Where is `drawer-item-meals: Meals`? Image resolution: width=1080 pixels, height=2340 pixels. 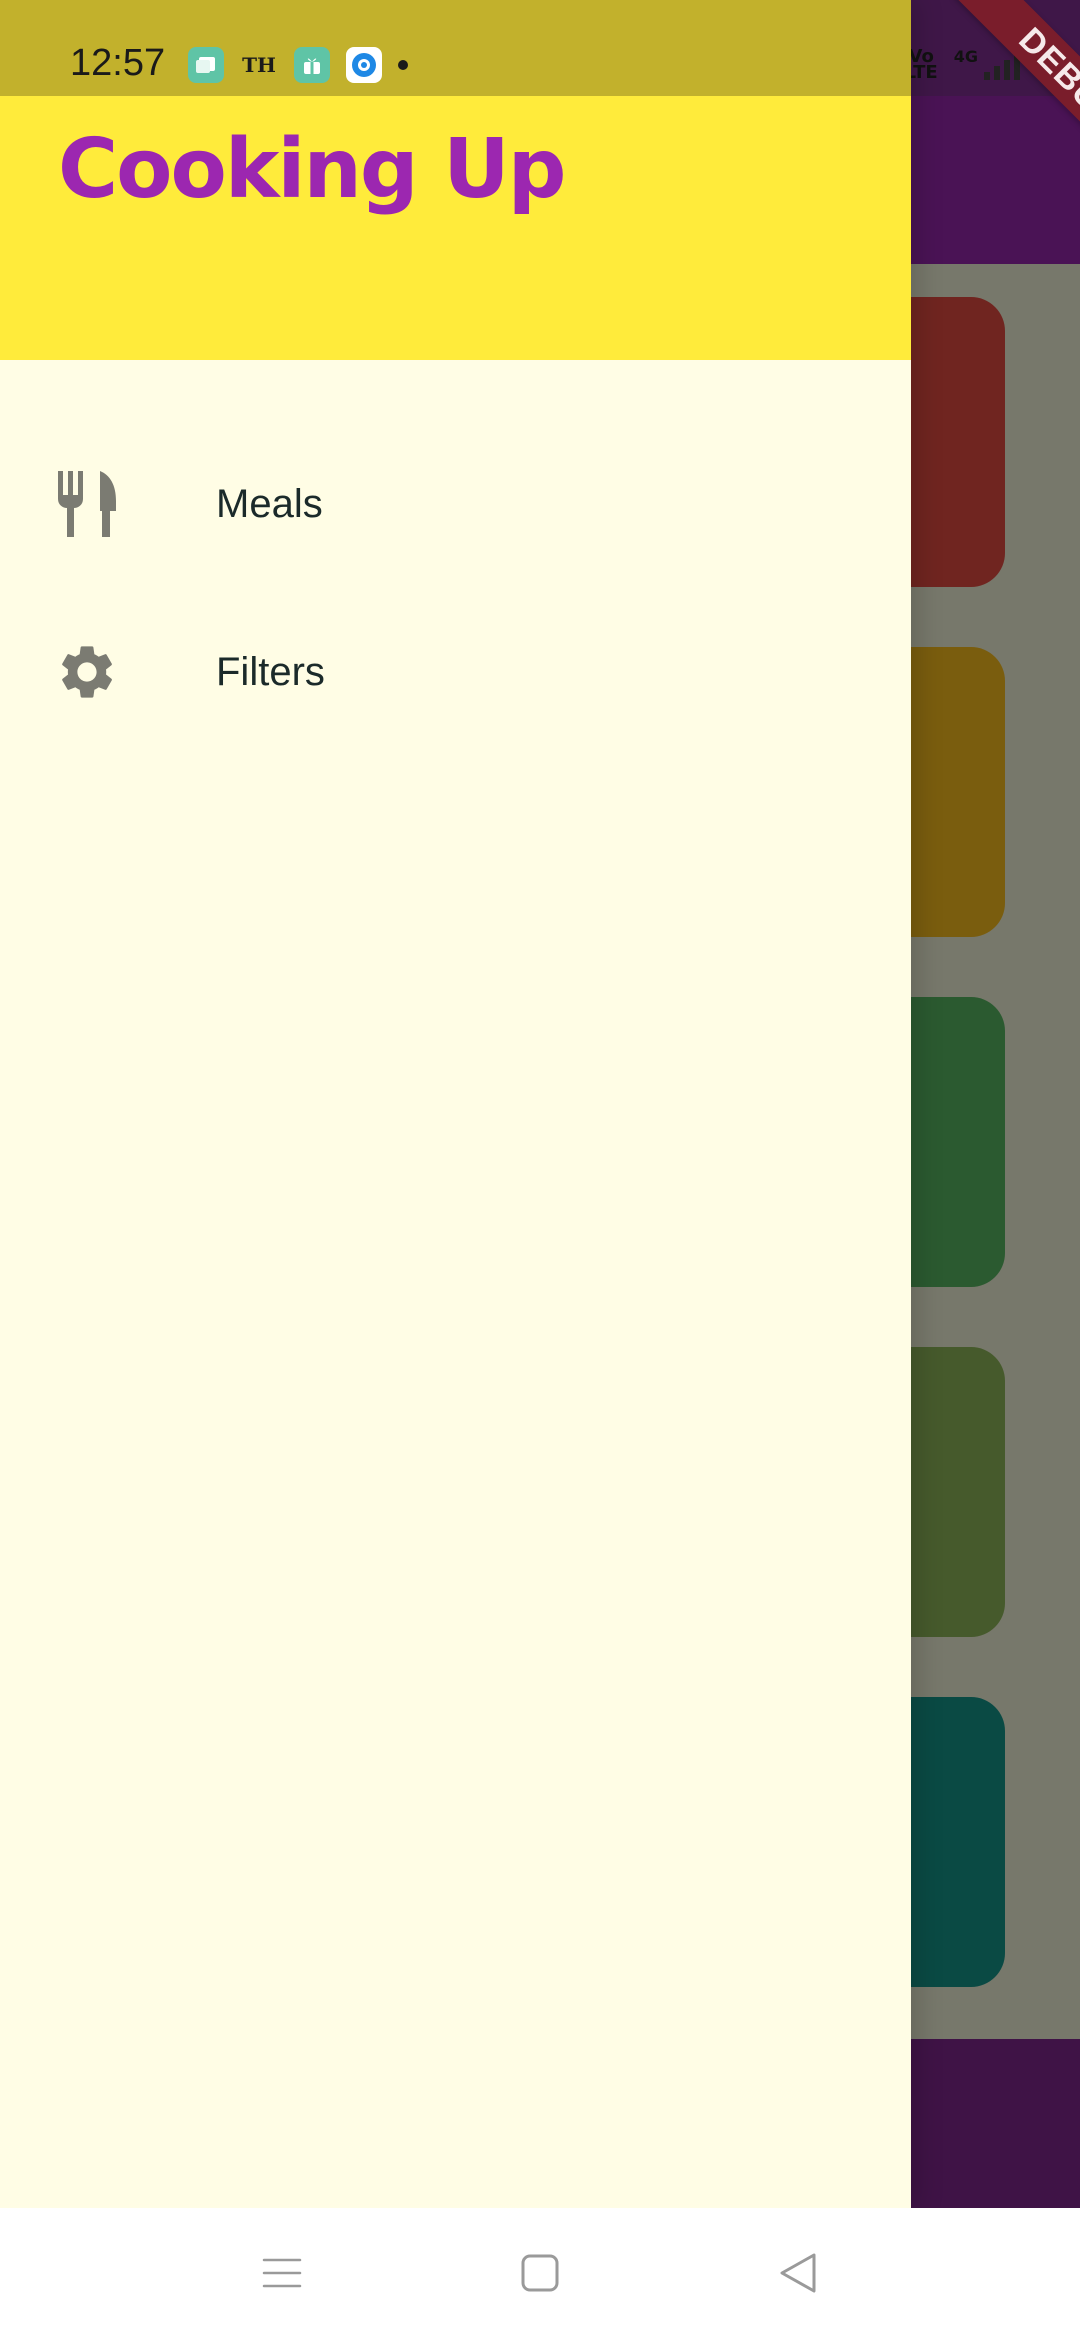
drawer-item-meals: Meals is located at coordinates (455, 504).